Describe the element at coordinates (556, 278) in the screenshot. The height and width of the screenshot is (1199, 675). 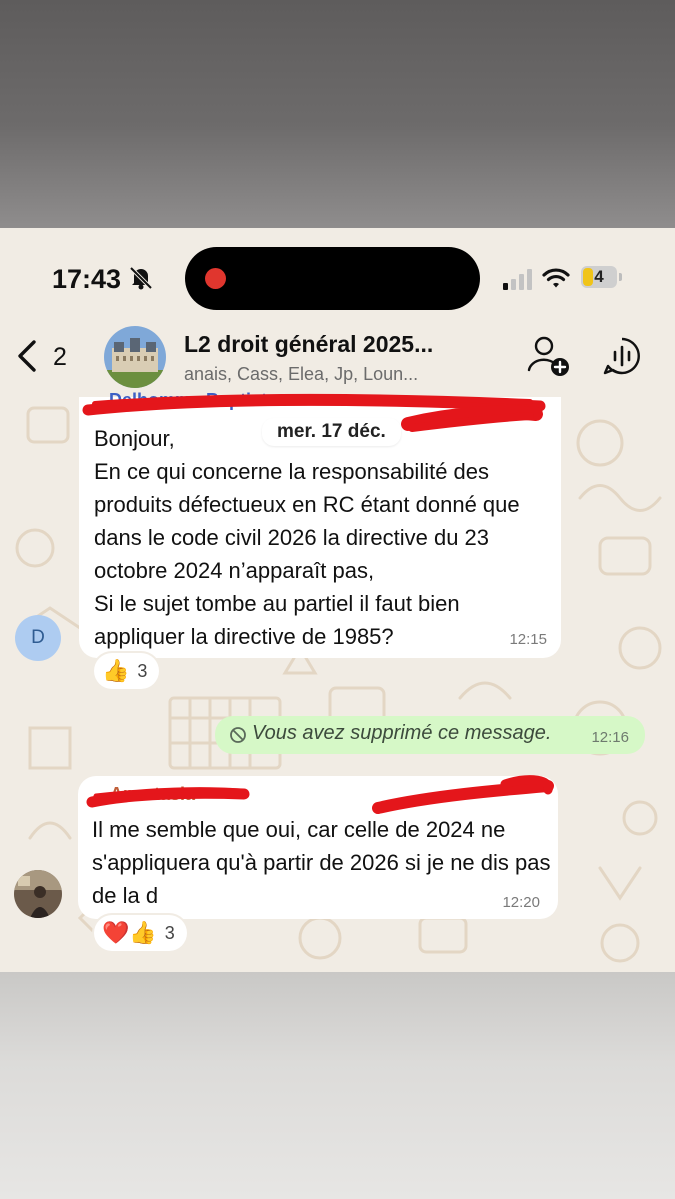
I see `wifi-icon` at that location.